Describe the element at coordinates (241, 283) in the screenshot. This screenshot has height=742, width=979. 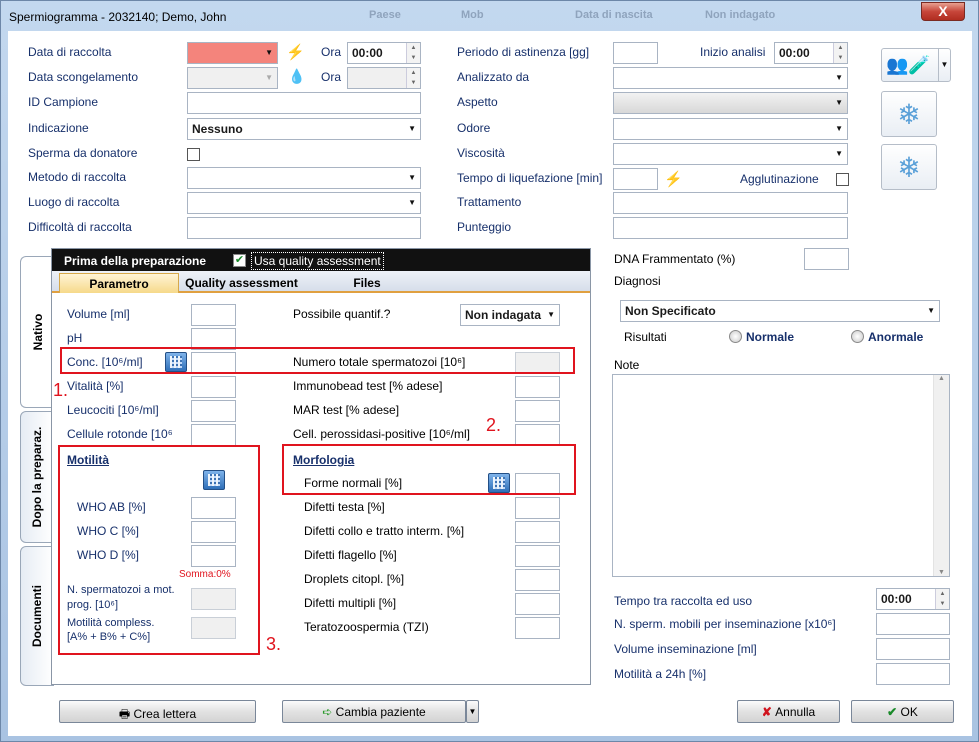
I see `tab-quality-assessment: Quality assessment` at that location.